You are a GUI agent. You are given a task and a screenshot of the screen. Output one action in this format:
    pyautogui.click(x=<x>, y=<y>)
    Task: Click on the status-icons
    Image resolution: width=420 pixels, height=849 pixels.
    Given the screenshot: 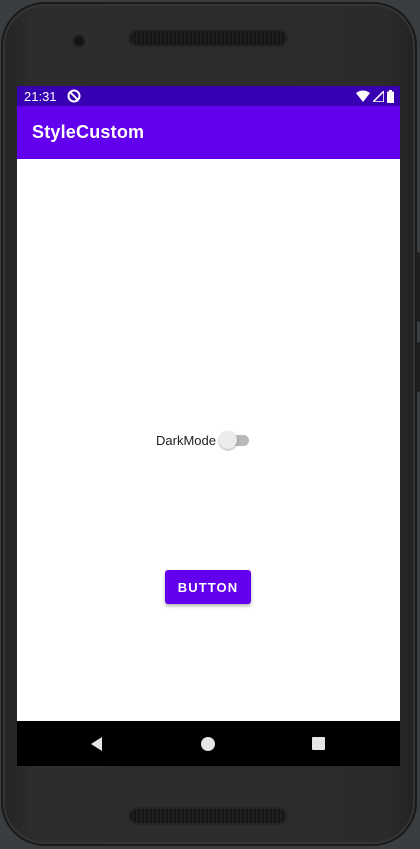 What is the action you would take?
    pyautogui.click(x=375, y=96)
    